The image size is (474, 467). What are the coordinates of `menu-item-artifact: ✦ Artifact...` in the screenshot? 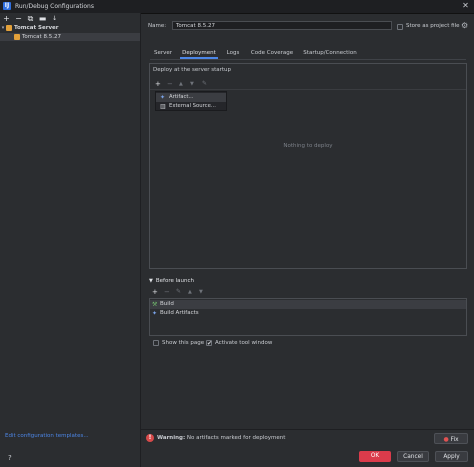 It's located at (191, 97).